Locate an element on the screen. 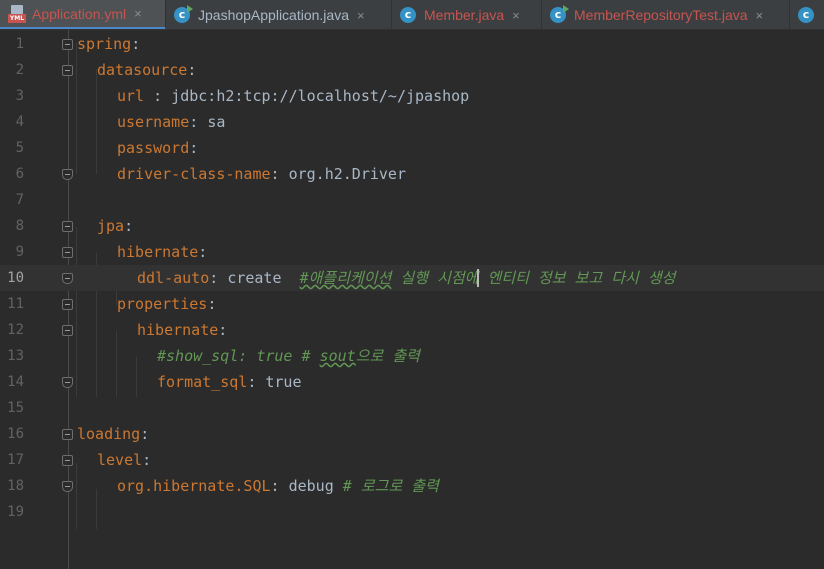 This screenshot has height=569, width=824. code-text: format_sql: true is located at coordinates (229, 382).